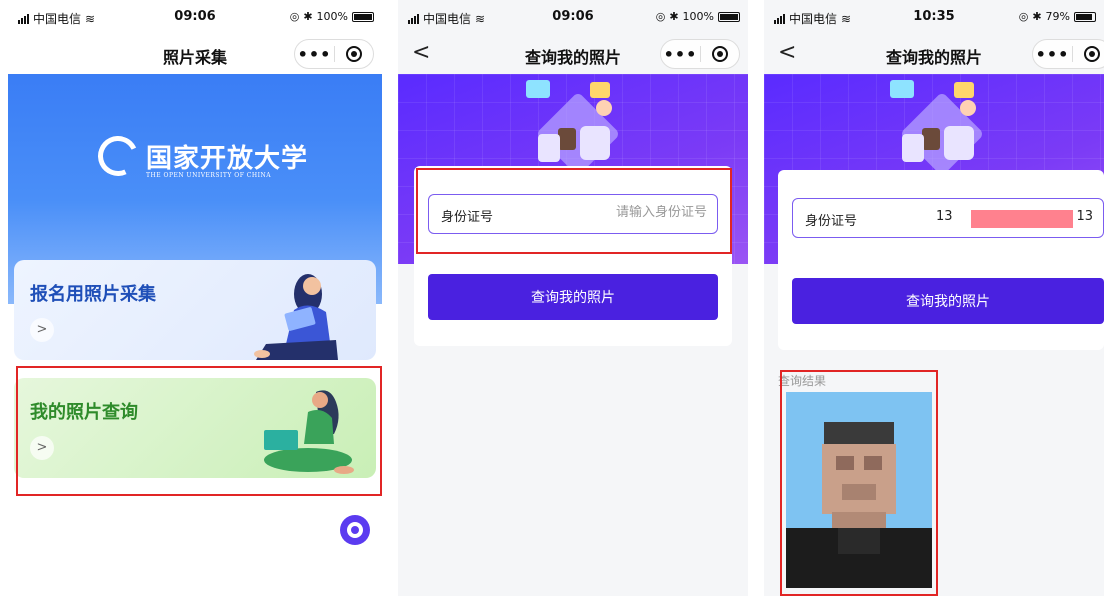  What do you see at coordinates (118, 156) in the screenshot?
I see `logo-icon` at bounding box center [118, 156].